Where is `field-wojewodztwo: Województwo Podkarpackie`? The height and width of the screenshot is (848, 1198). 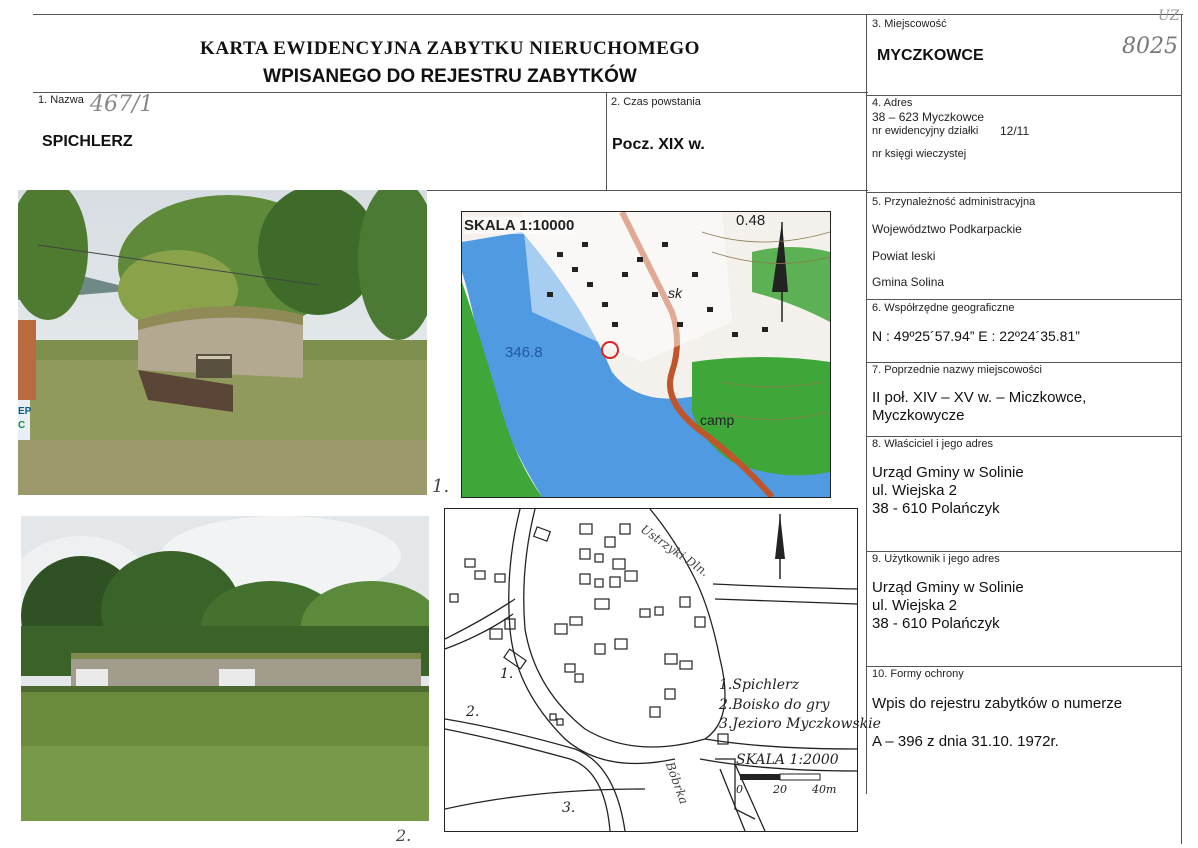
field-wojewodztwo: Województwo Podkarpackie is located at coordinates (947, 229).